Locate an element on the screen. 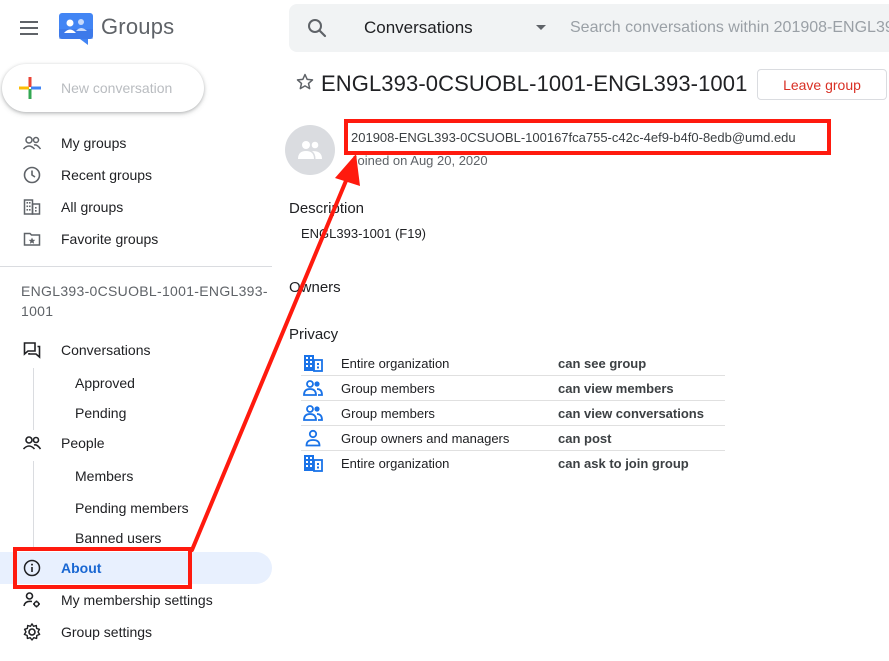 The width and height of the screenshot is (889, 661). sidebar-item-my-groups: My groups is located at coordinates (136, 143).